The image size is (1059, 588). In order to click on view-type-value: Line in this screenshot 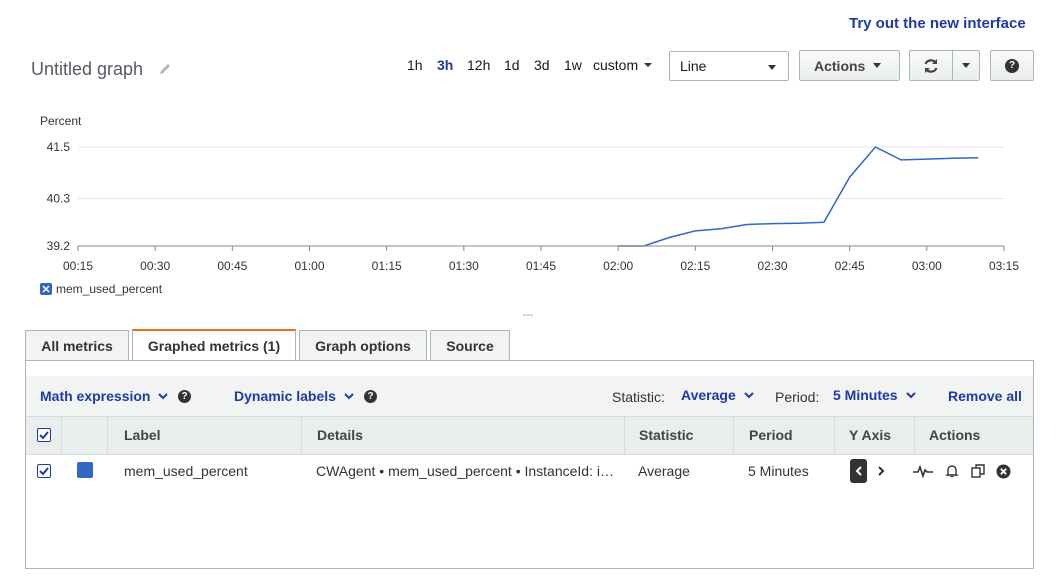, I will do `click(693, 66)`.